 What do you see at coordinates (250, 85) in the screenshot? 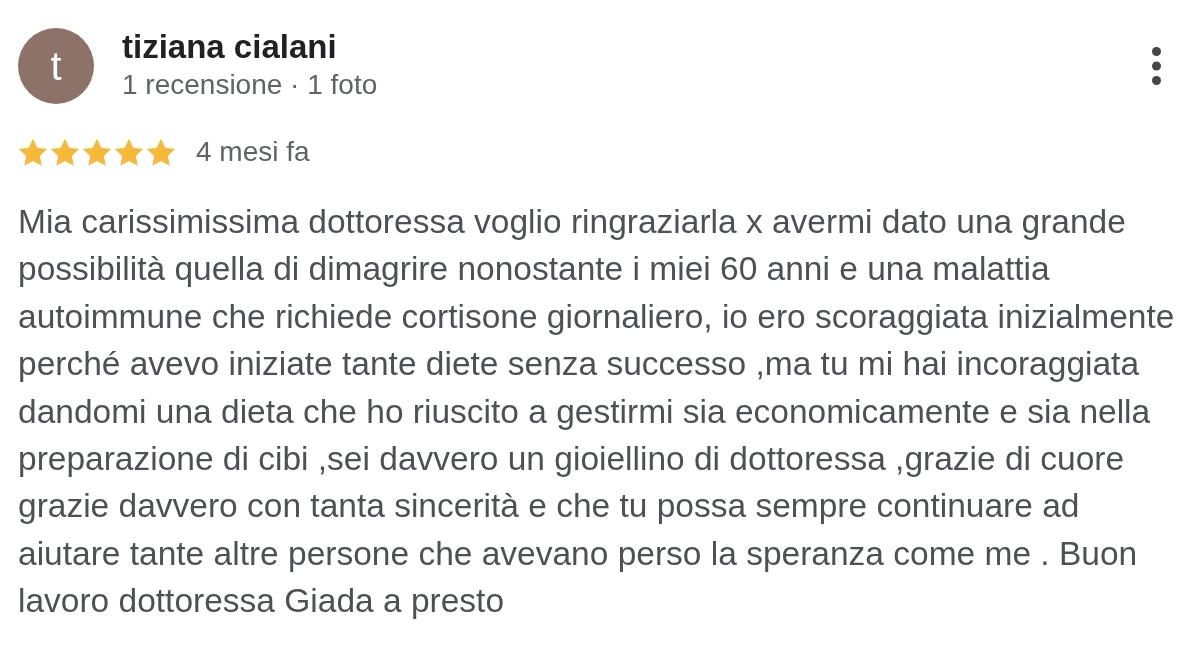
I see `reviewer-stats: 1 recensione · 1 foto` at bounding box center [250, 85].